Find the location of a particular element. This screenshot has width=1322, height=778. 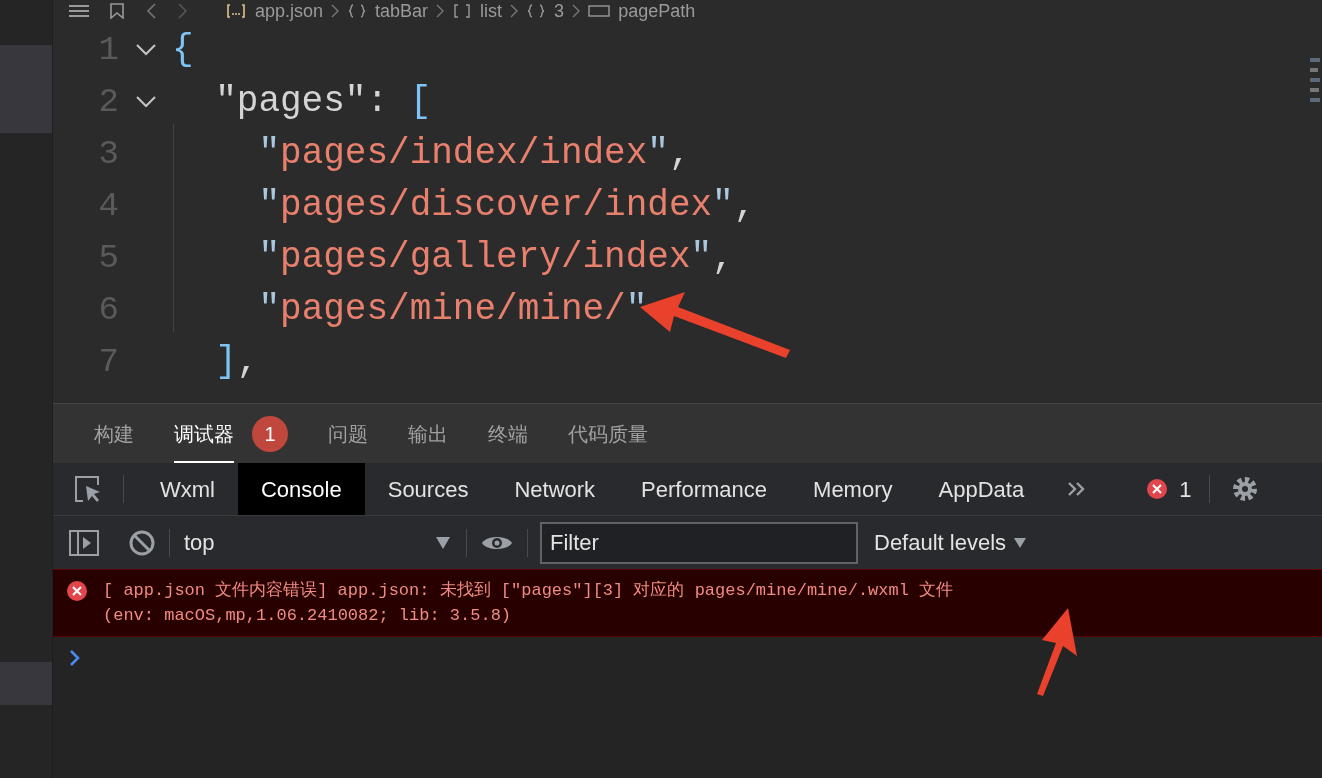

sidebar-highlight is located at coordinates (26, 683).